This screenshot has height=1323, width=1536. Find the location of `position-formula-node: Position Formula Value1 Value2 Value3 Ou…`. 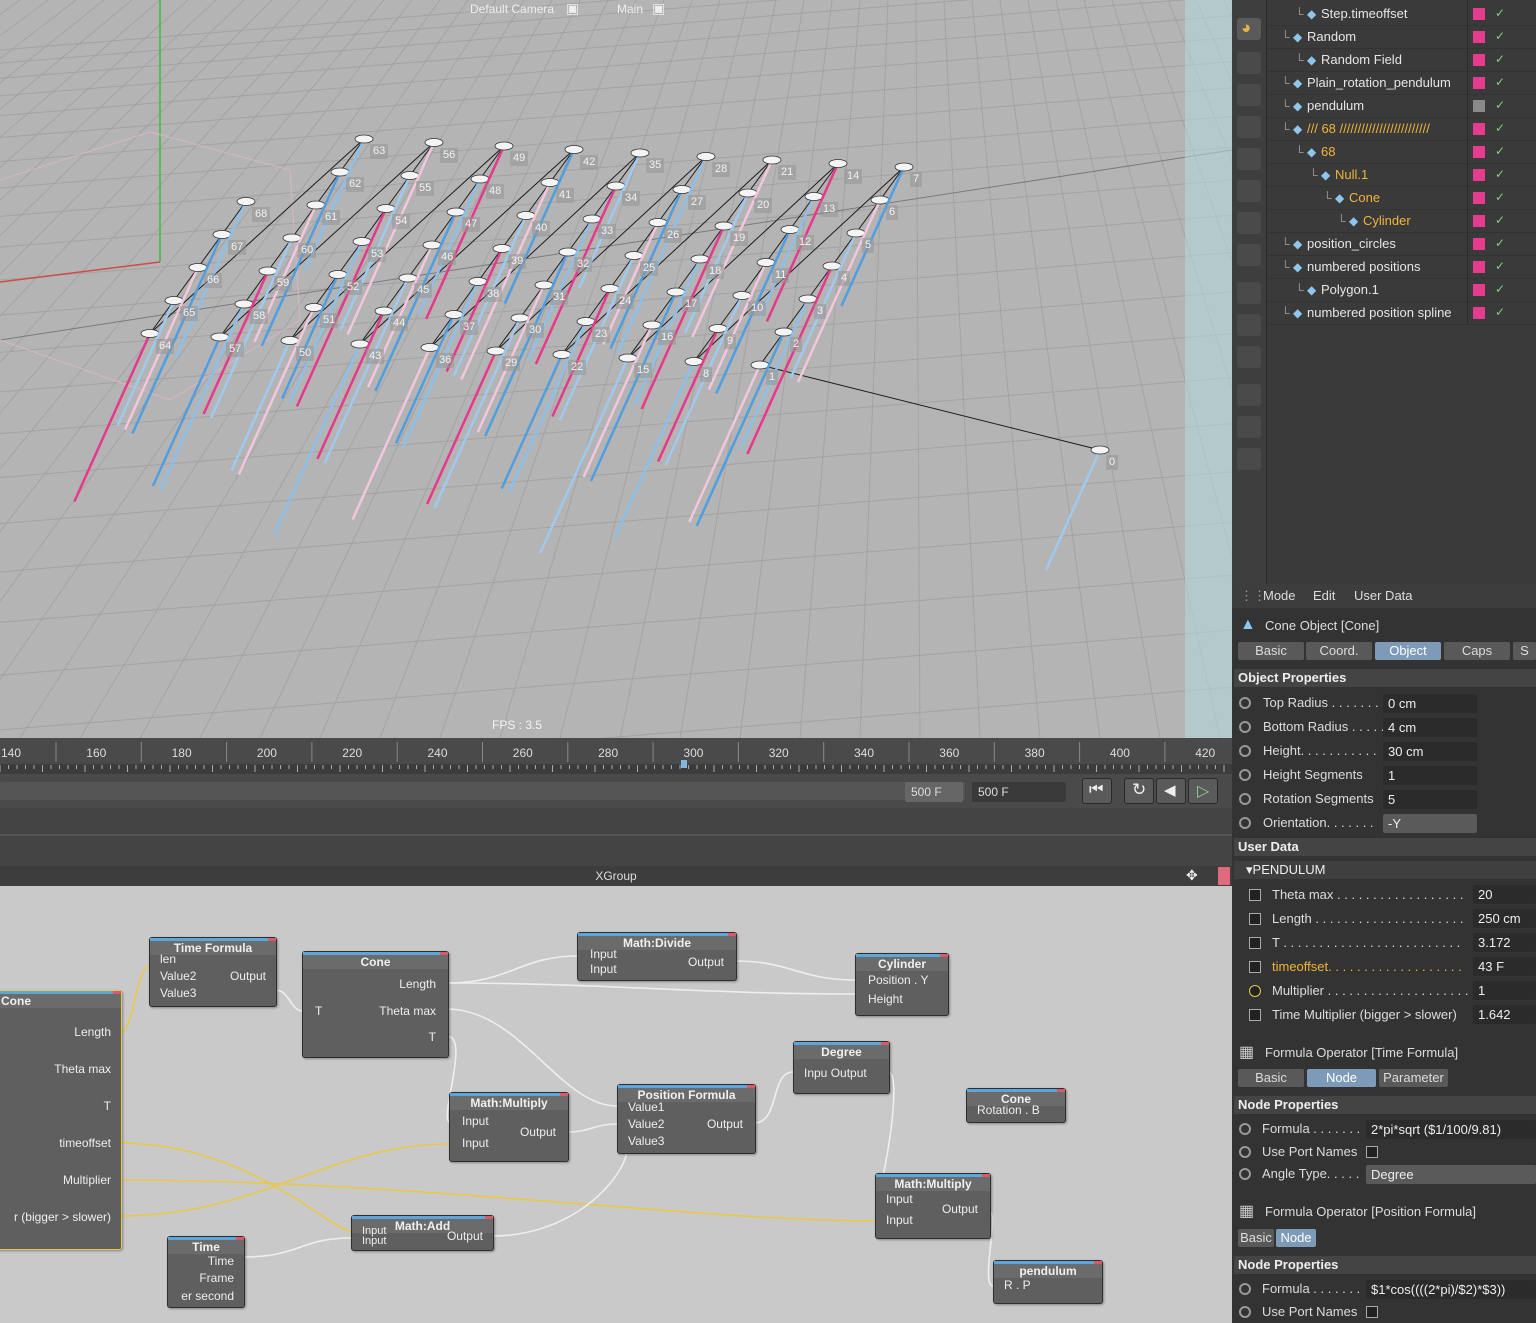

position-formula-node: Position Formula Value1 Value2 Value3 Ou… is located at coordinates (686, 1119).